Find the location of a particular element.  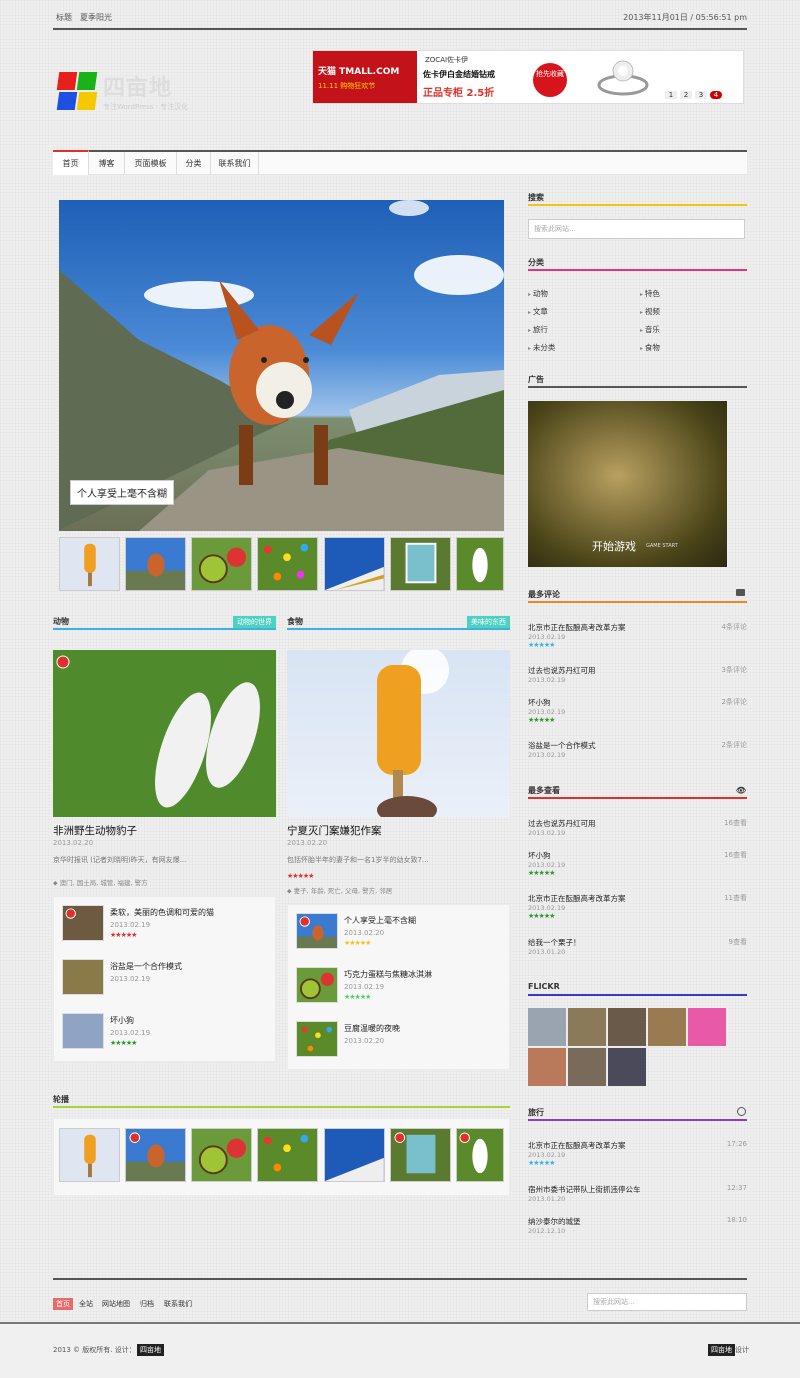

category-travel: 旅行 is located at coordinates (538, 329).